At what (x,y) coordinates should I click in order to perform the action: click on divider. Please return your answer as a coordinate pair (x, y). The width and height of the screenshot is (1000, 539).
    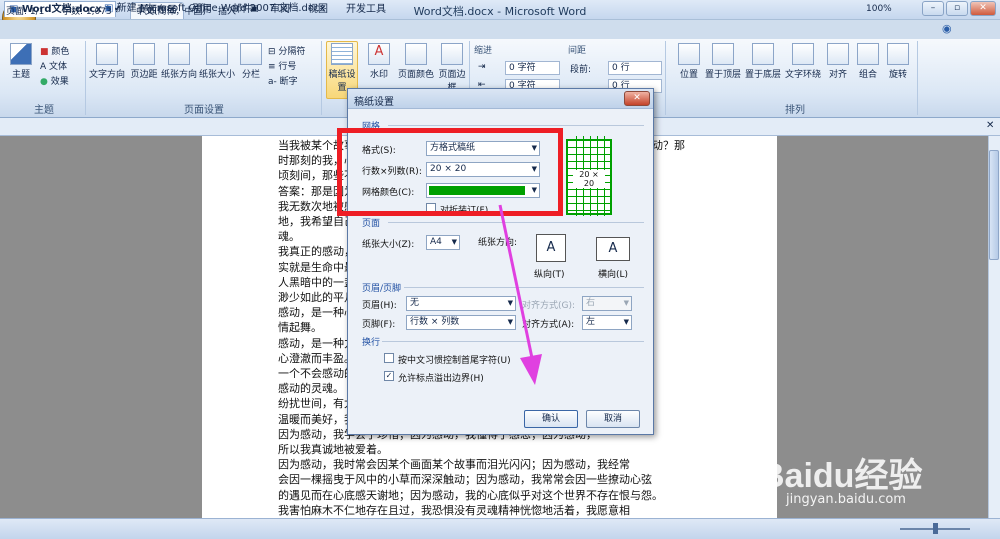
    Looking at the image, I should click on (516, 125).